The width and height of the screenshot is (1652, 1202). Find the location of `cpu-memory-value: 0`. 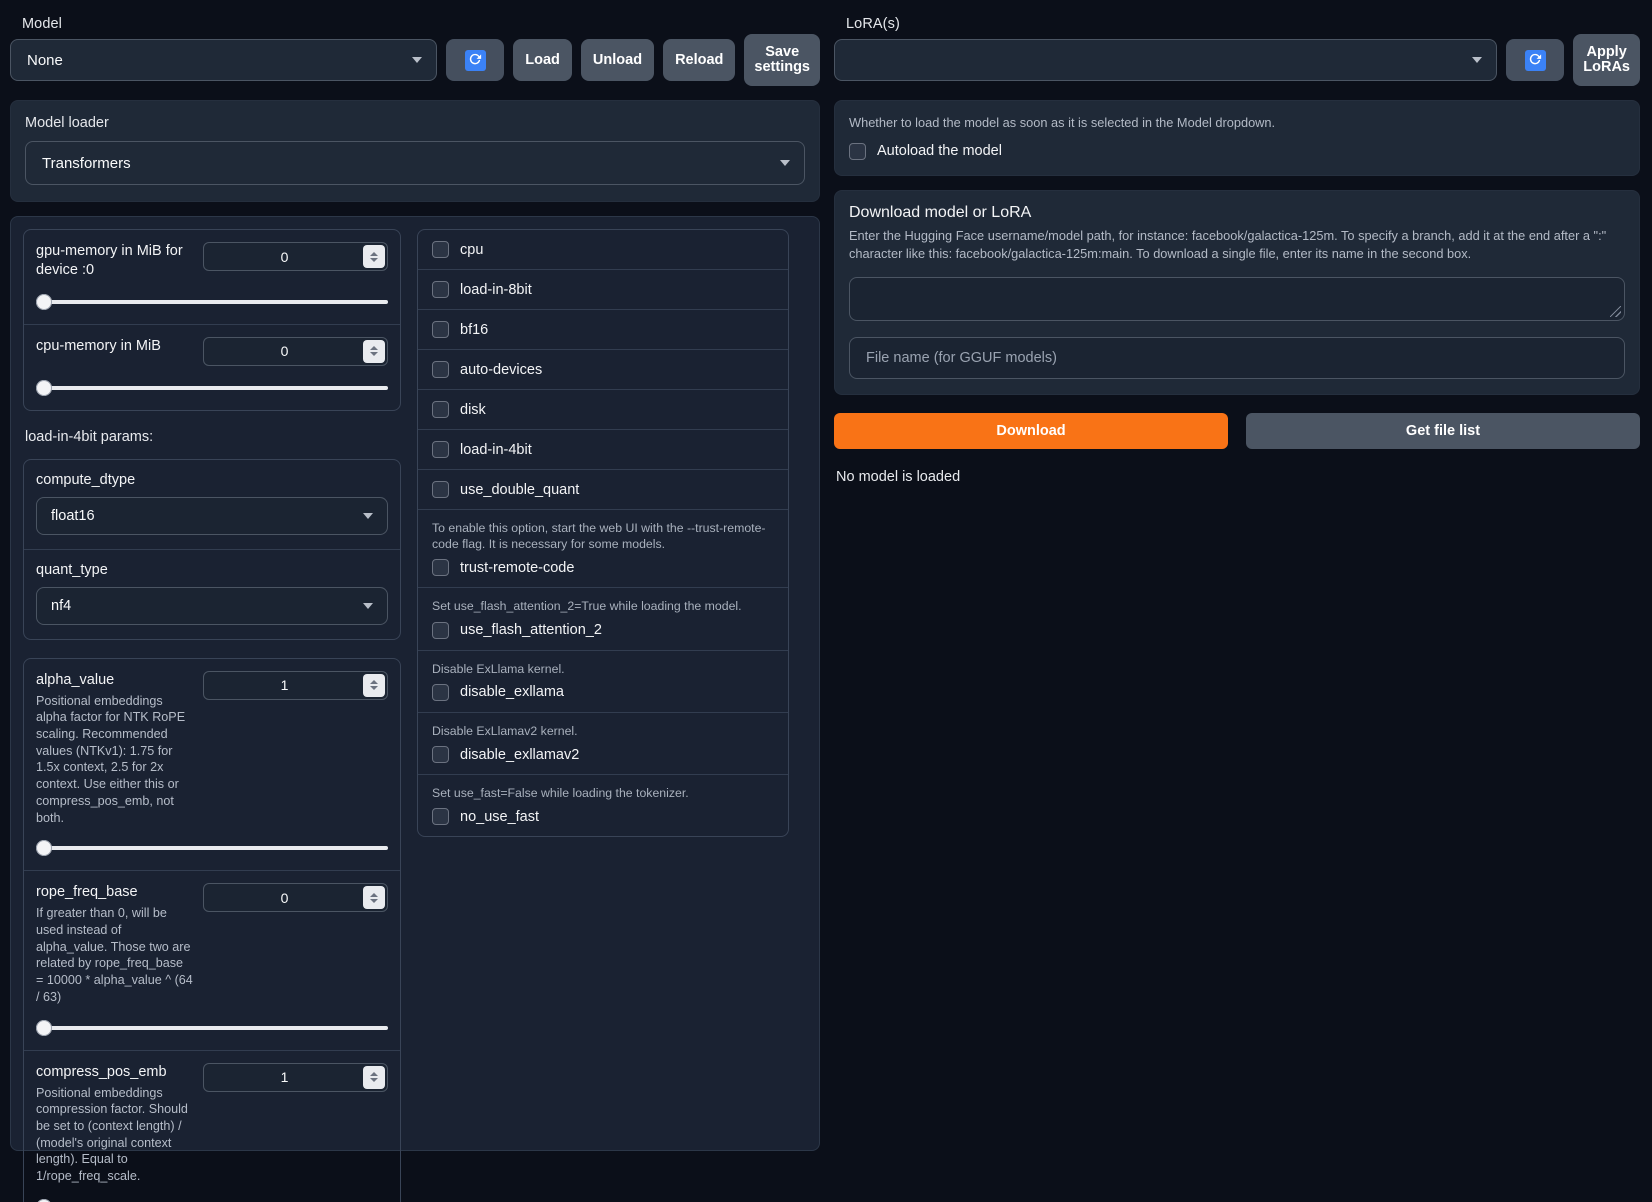

cpu-memory-value: 0 is located at coordinates (284, 351).